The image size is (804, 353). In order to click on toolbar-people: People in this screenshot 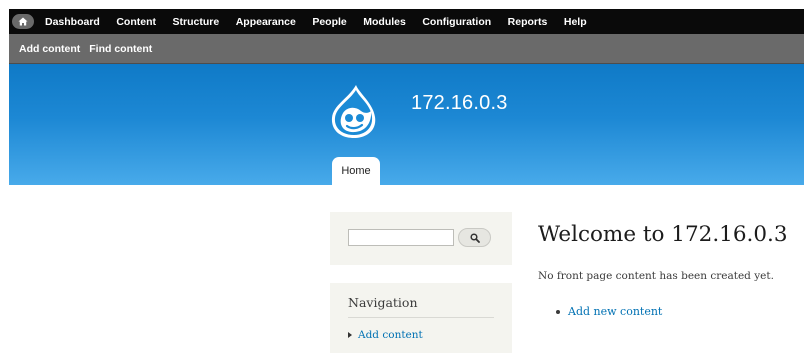, I will do `click(329, 22)`.